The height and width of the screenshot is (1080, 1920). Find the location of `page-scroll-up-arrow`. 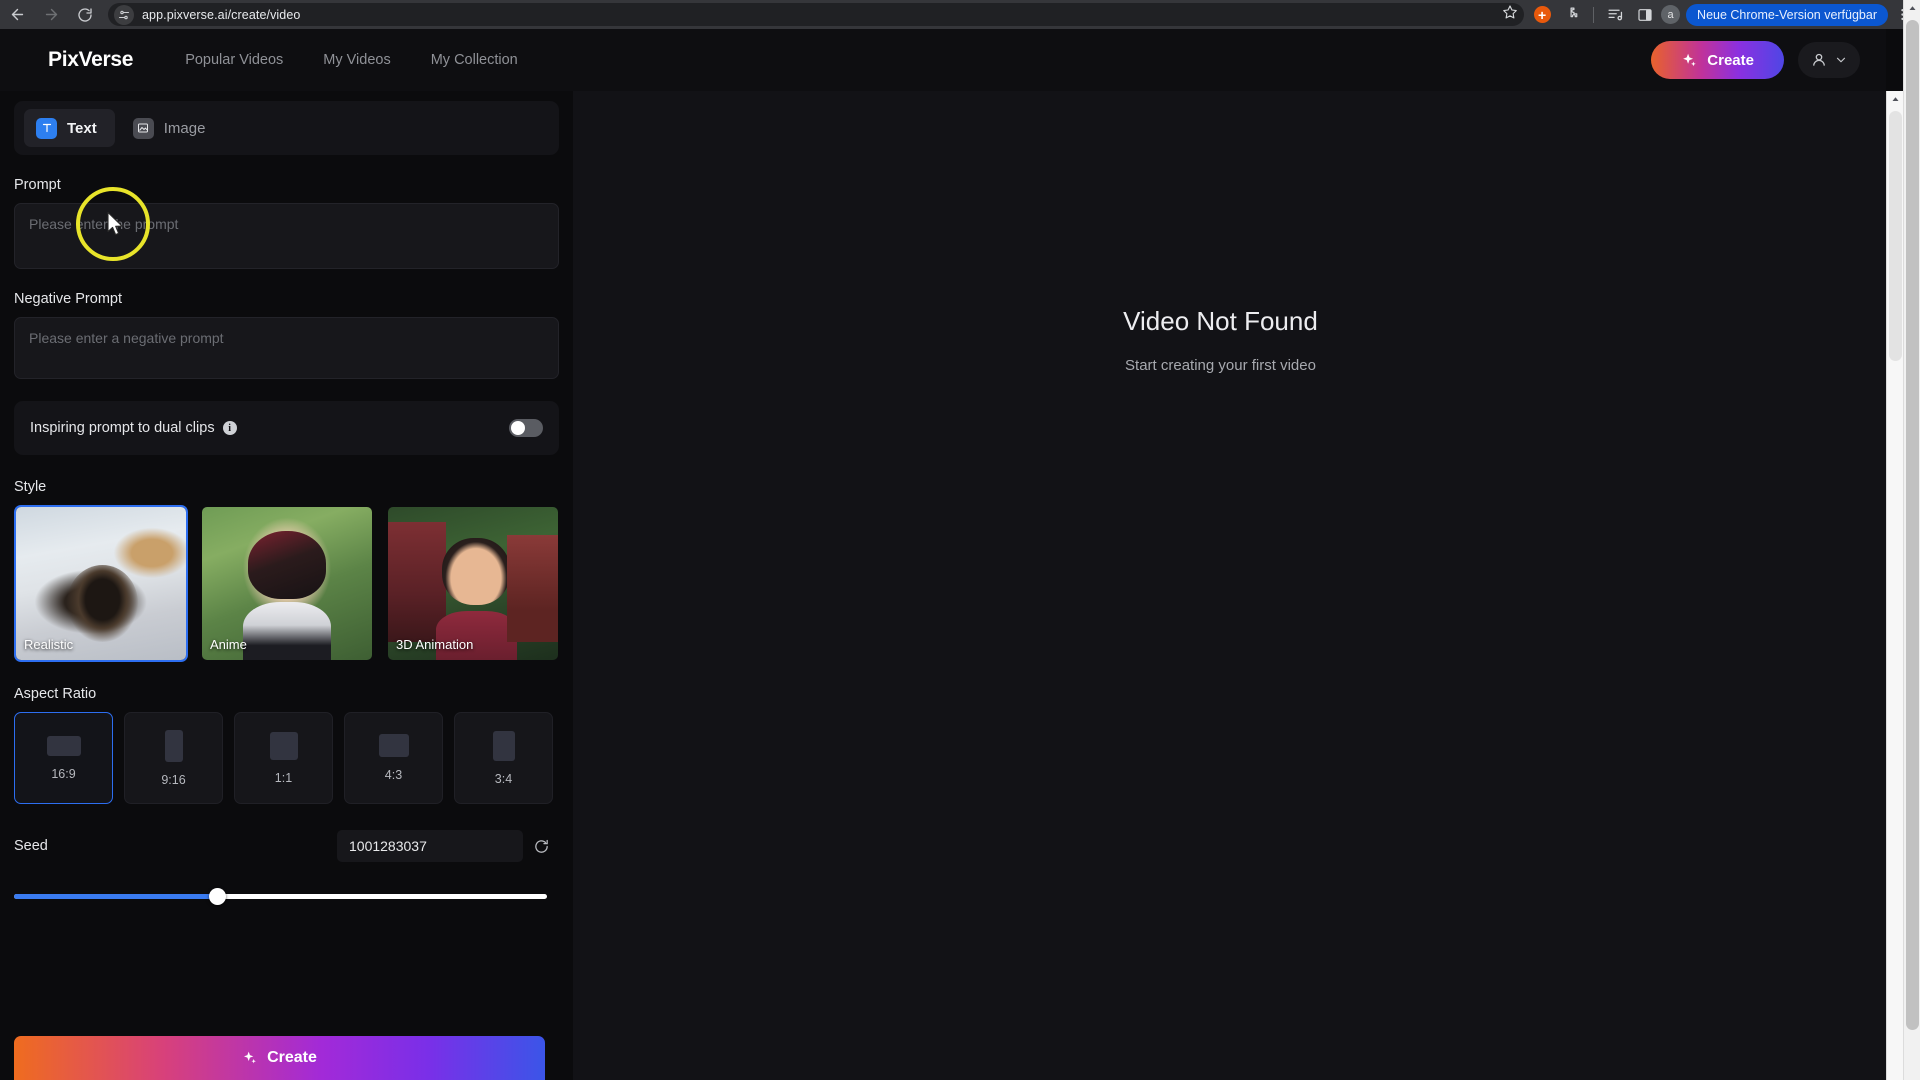

page-scroll-up-arrow is located at coordinates (1912, 8).